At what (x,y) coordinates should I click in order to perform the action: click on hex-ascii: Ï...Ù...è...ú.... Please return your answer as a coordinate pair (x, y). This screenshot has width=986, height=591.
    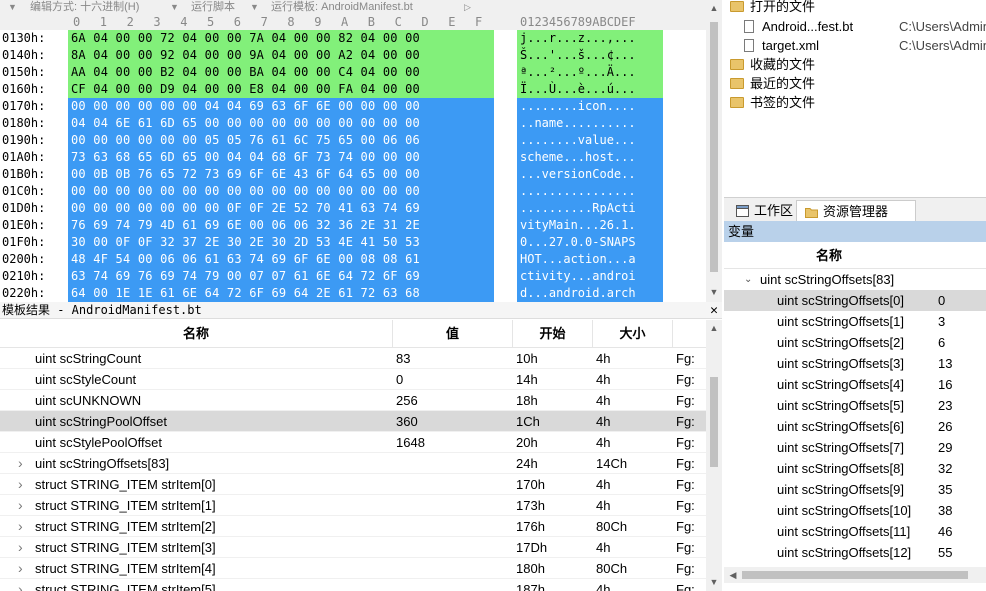
    Looking at the image, I should click on (590, 89).